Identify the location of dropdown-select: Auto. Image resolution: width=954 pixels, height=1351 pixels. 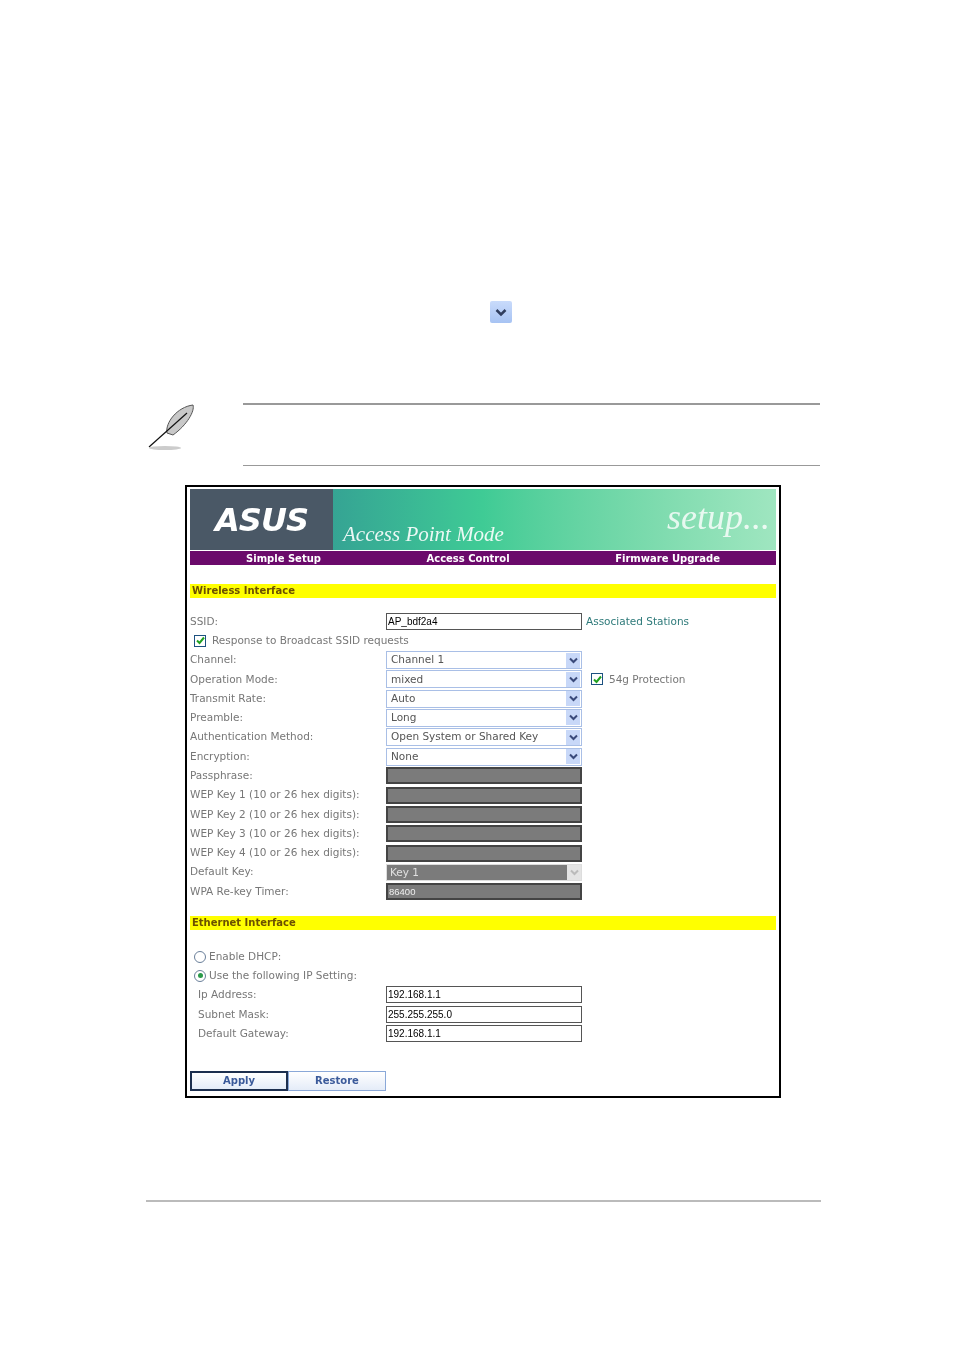
(484, 698).